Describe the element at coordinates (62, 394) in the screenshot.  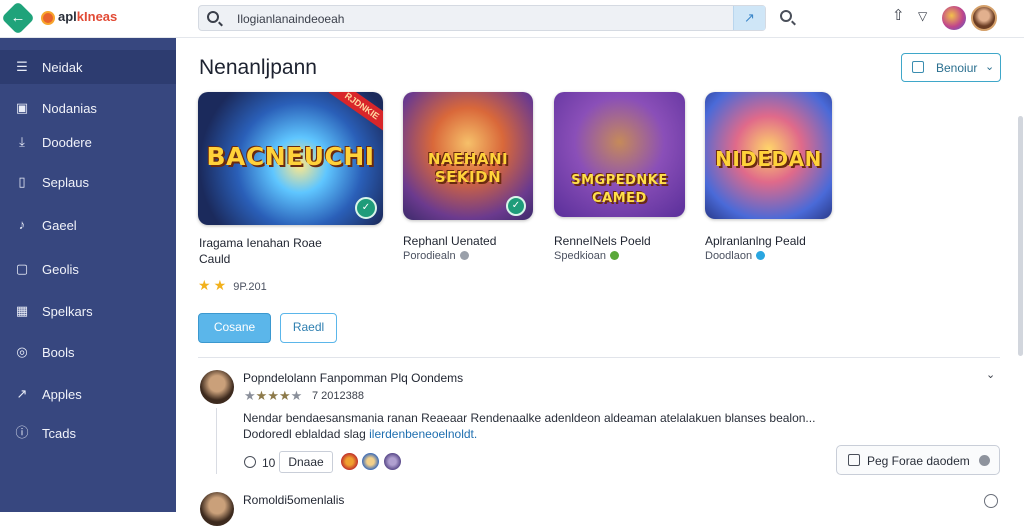
I see `sidebar-item-label: Apples` at that location.